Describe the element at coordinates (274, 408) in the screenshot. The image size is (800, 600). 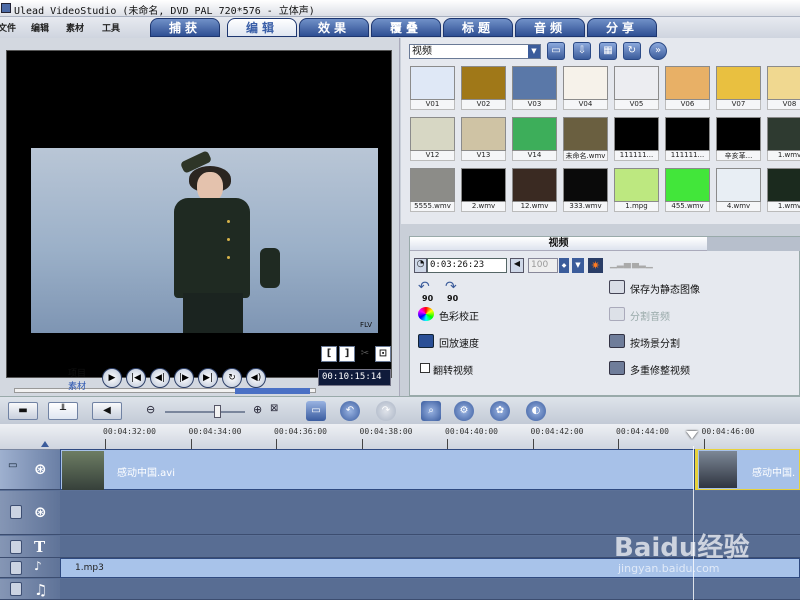
I see `fit-project-icon: ⊠` at that location.